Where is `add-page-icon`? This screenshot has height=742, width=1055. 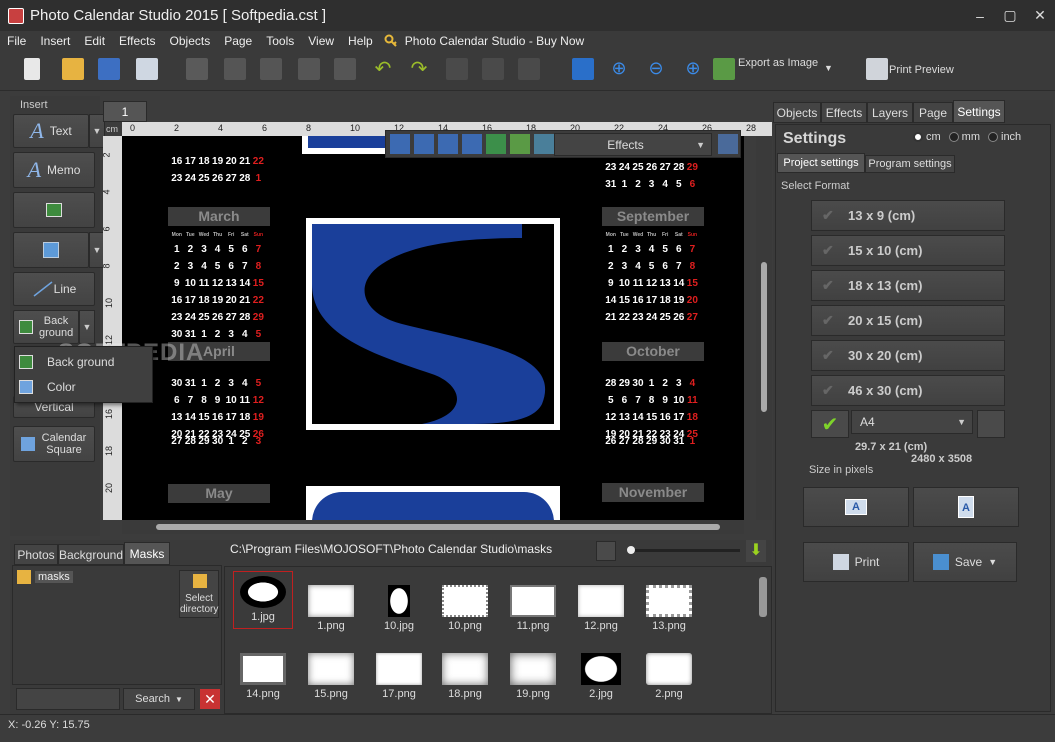
add-page-icon is located at coordinates (147, 69).